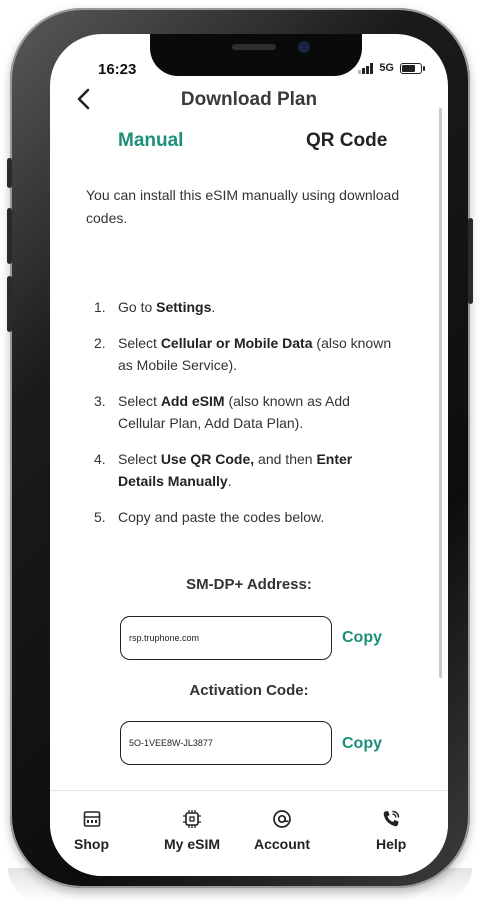 Image resolution: width=481 pixels, height=902 pixels. What do you see at coordinates (91, 844) in the screenshot?
I see `tabbar-label: Shop` at bounding box center [91, 844].